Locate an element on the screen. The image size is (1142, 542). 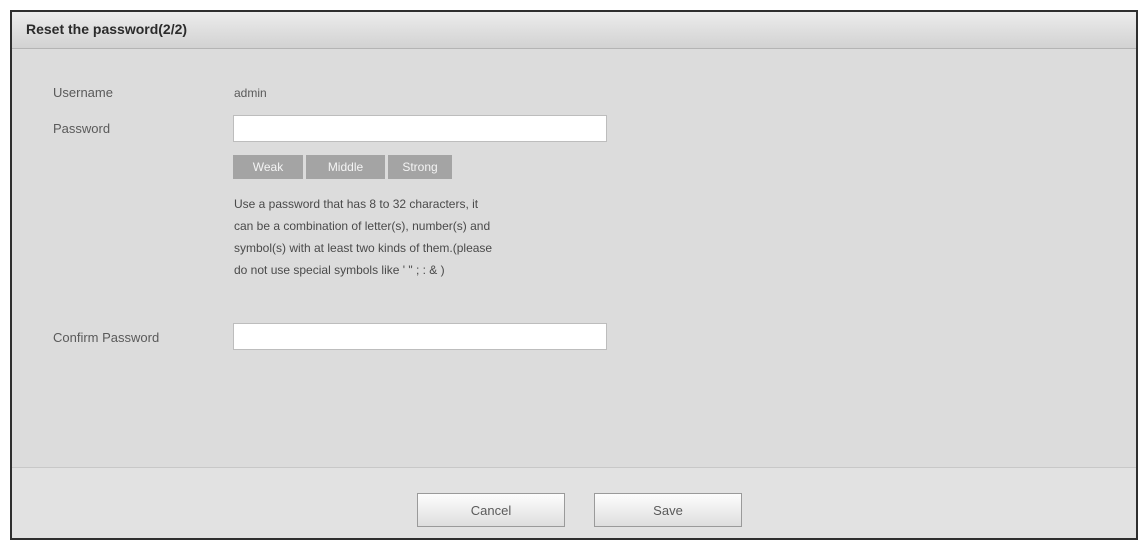
username-value: admin is located at coordinates (250, 93).